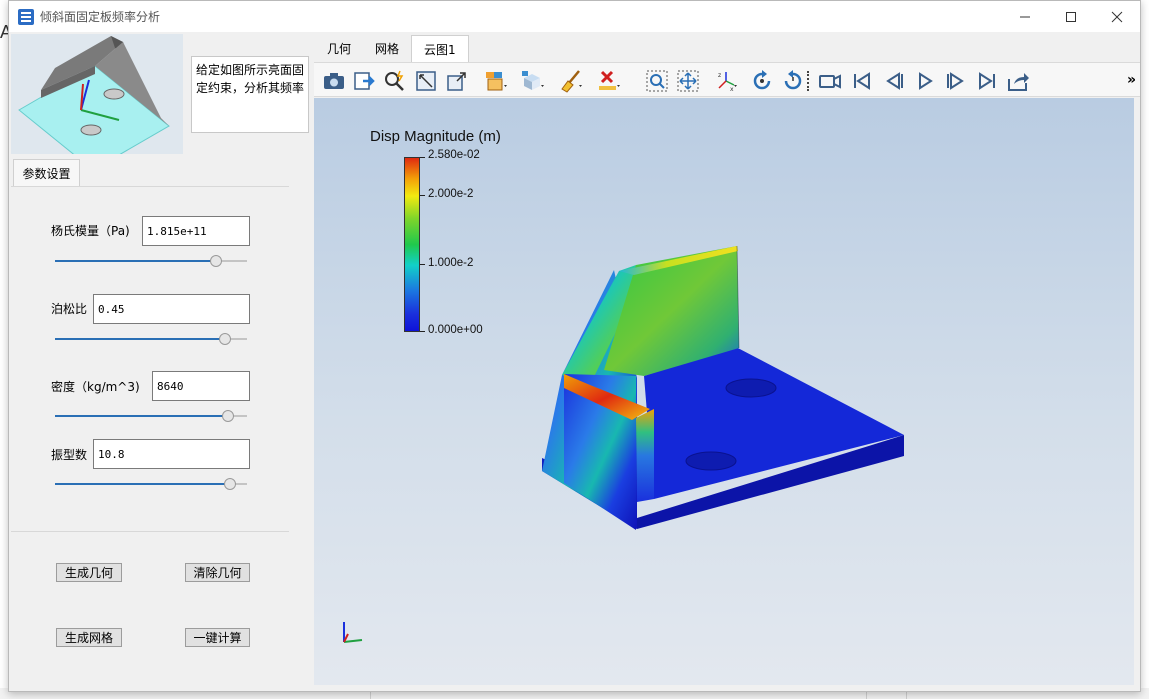 This screenshot has width=1149, height=699. What do you see at coordinates (171, 454) in the screenshot?
I see `mode-count-input: 10.8` at bounding box center [171, 454].